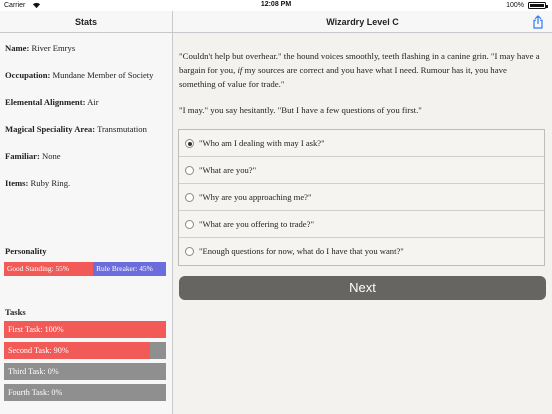  What do you see at coordinates (86, 22) in the screenshot?
I see `stats-title: Stats` at bounding box center [86, 22].